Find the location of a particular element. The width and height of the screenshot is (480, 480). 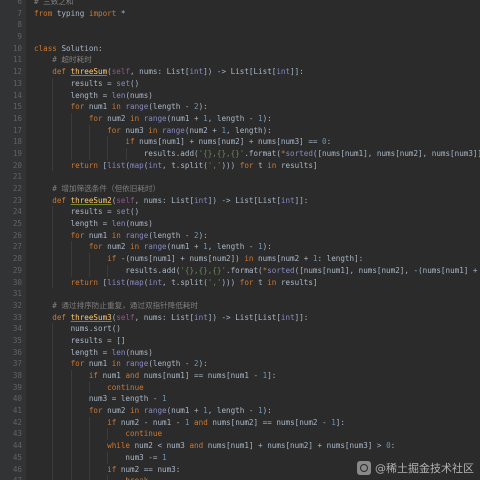

line-number: 44 is located at coordinates (17, 446).